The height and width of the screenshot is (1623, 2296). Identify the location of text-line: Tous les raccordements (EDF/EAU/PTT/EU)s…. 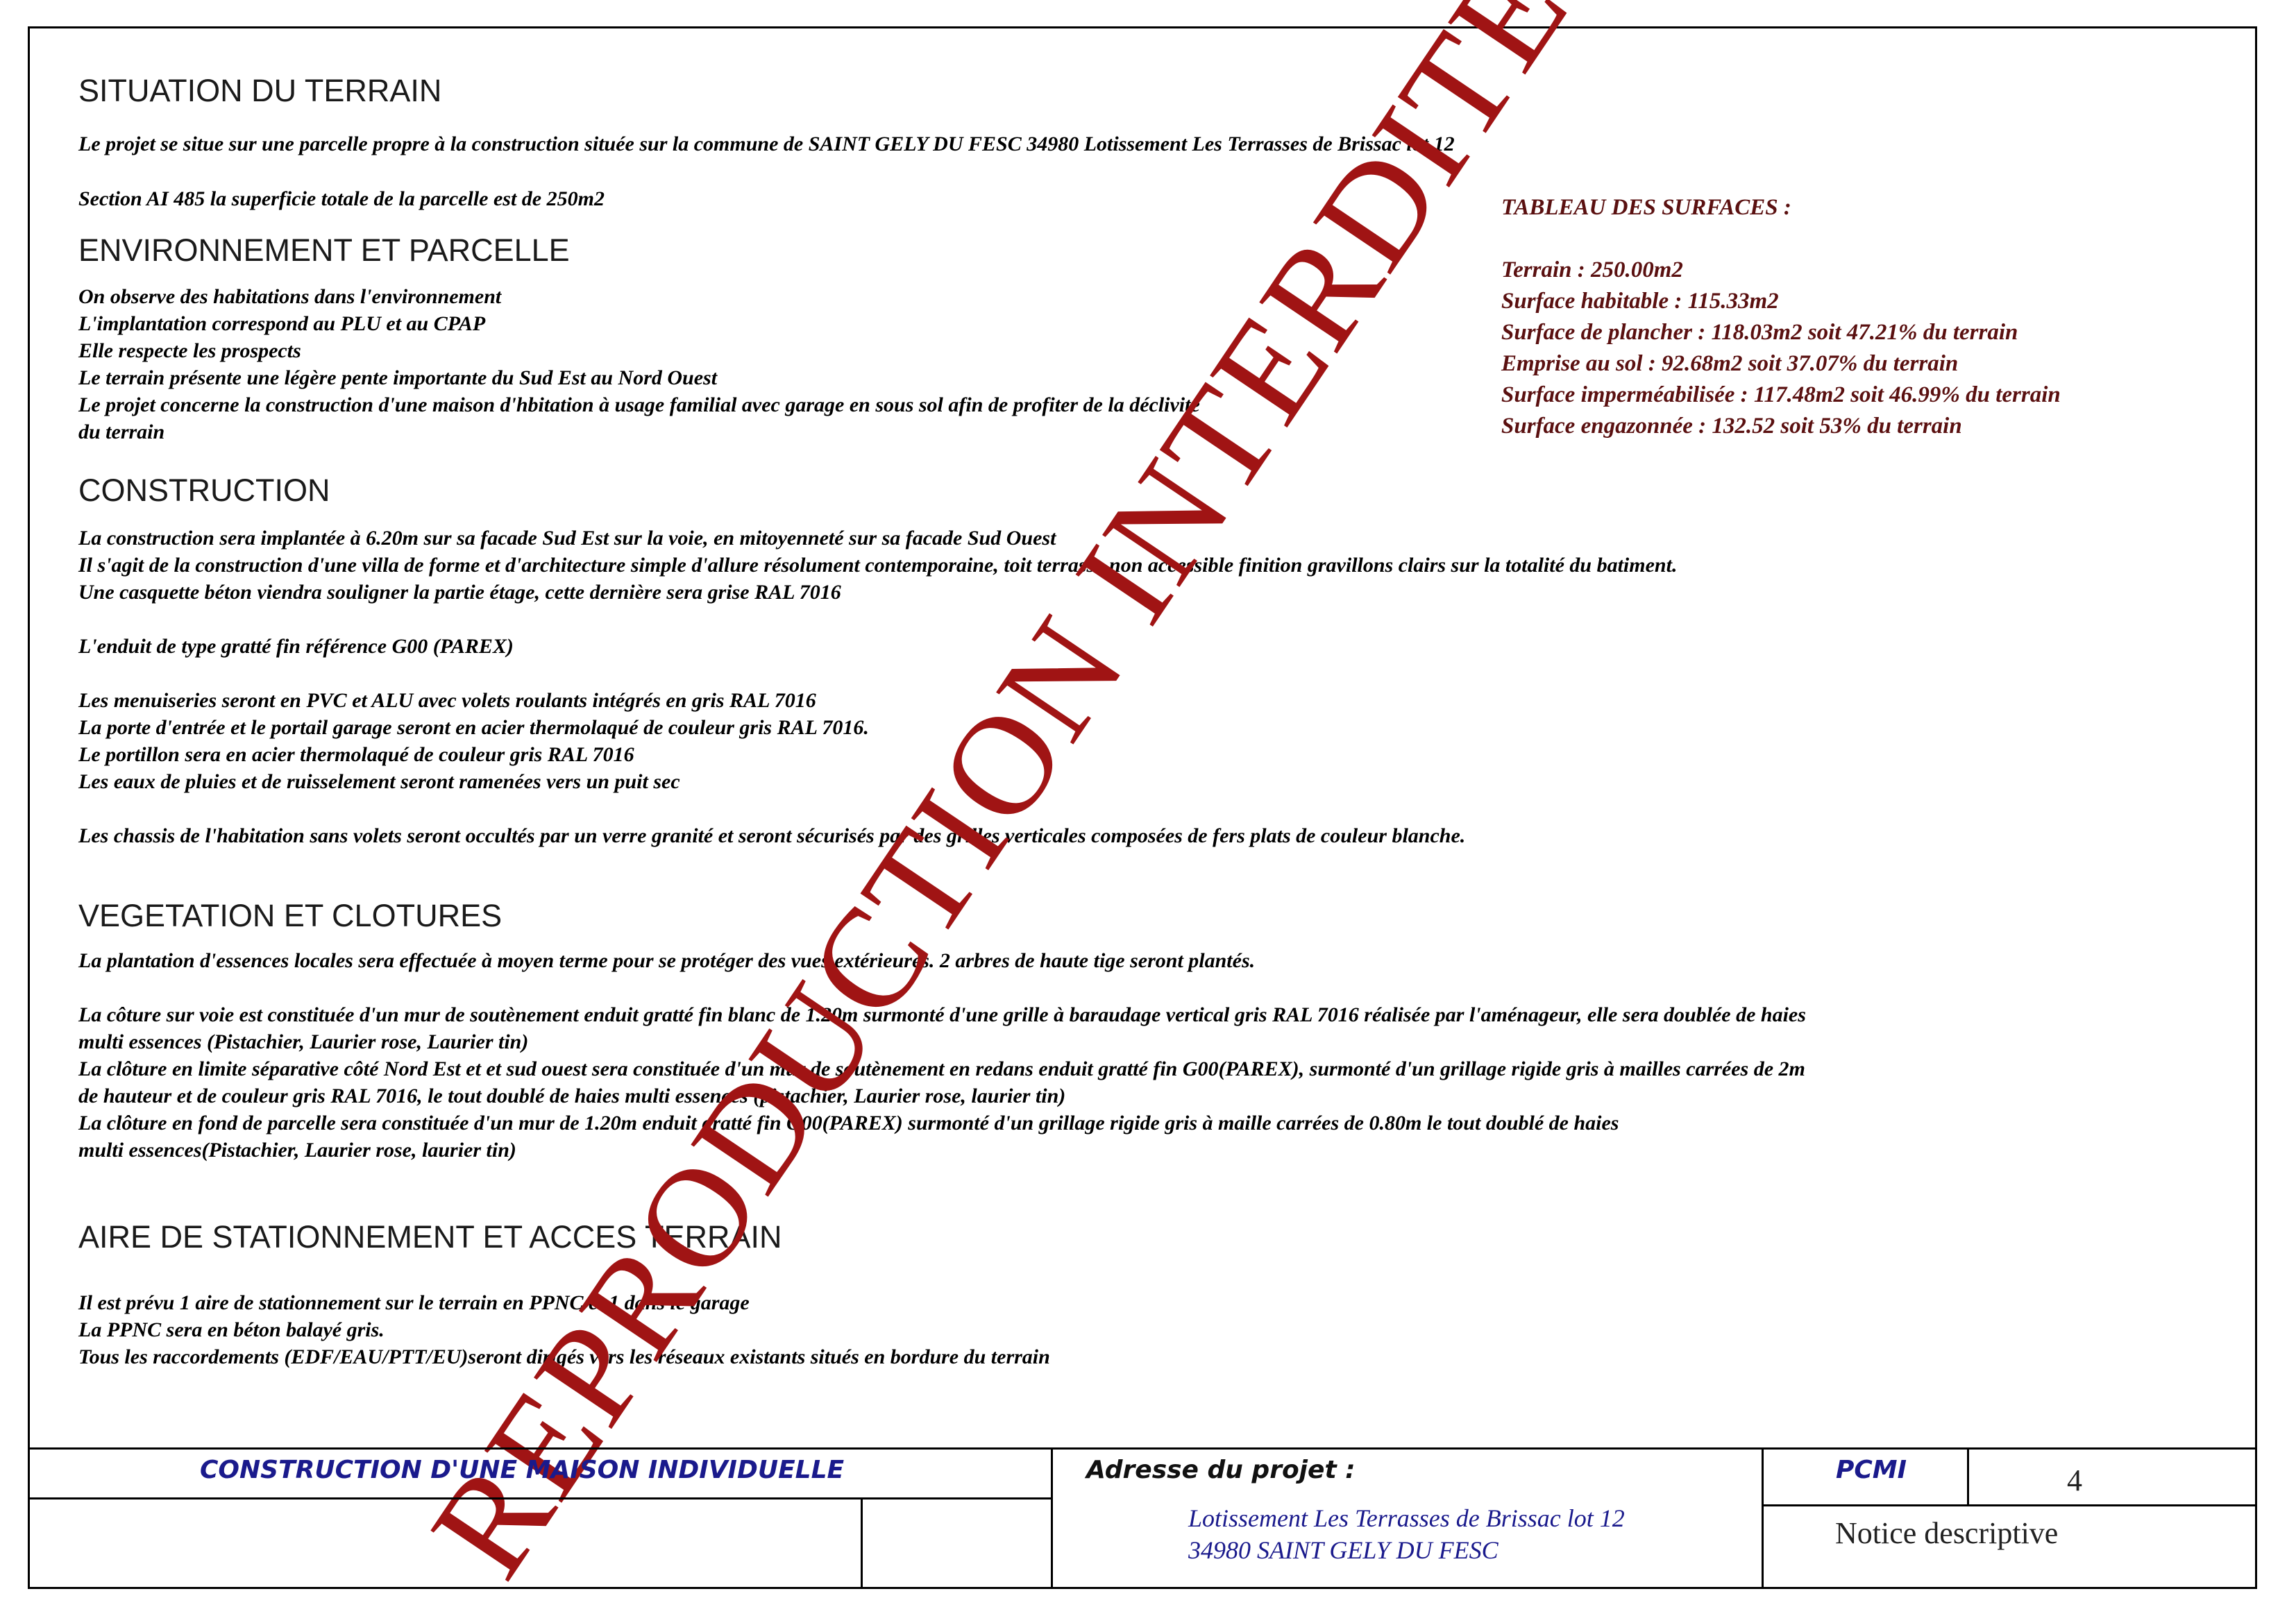
(564, 1356).